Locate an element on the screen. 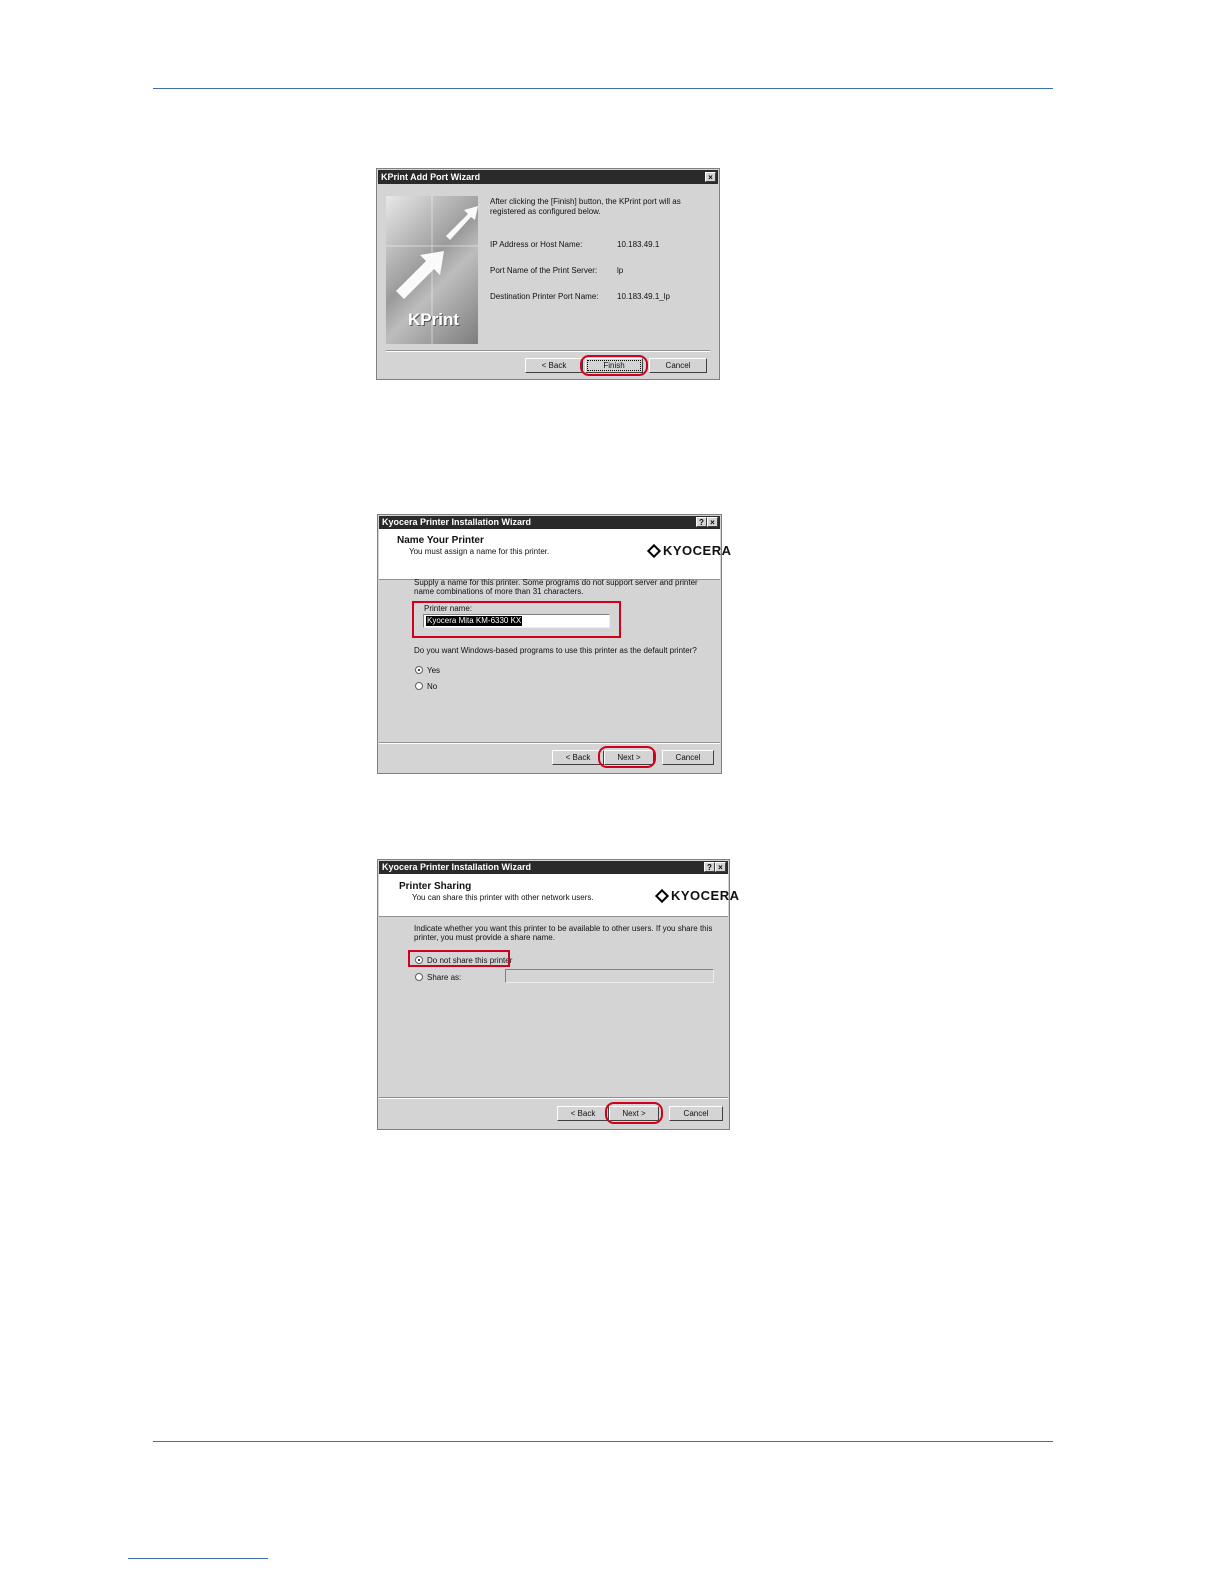 The width and height of the screenshot is (1224, 1584). yes-radio is located at coordinates (419, 670).